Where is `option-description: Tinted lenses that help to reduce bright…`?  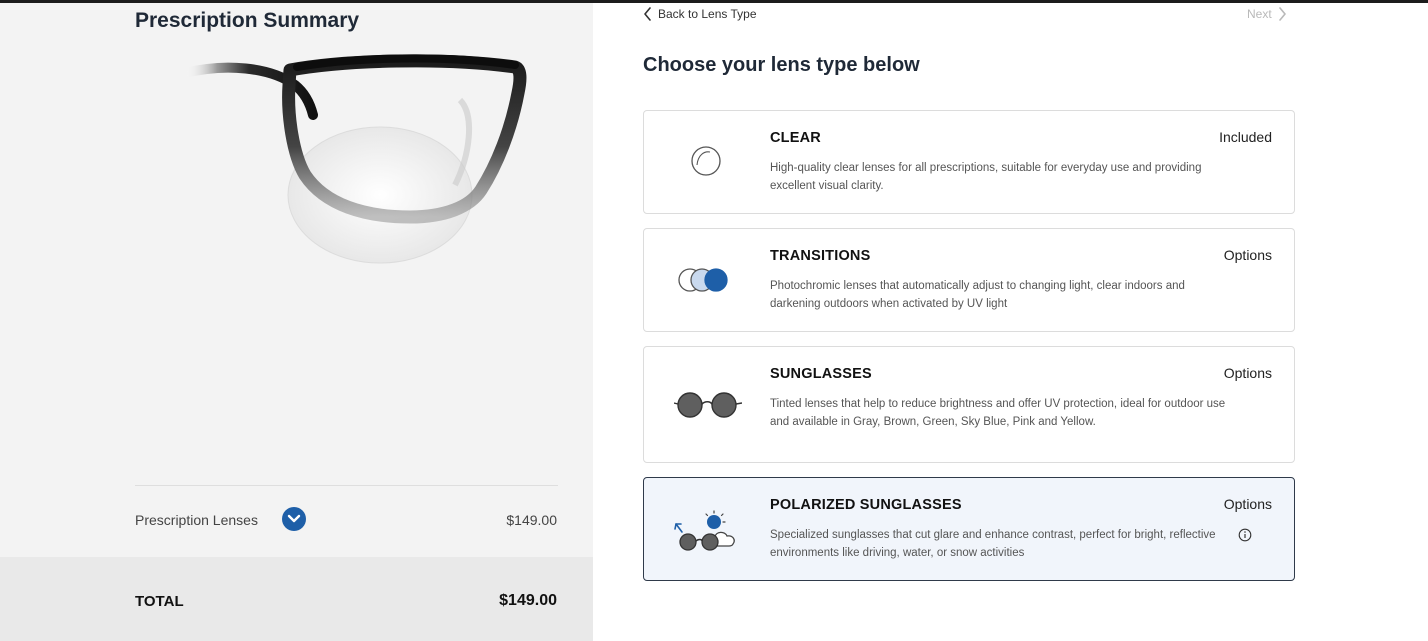 option-description: Tinted lenses that help to reduce bright… is located at coordinates (998, 413).